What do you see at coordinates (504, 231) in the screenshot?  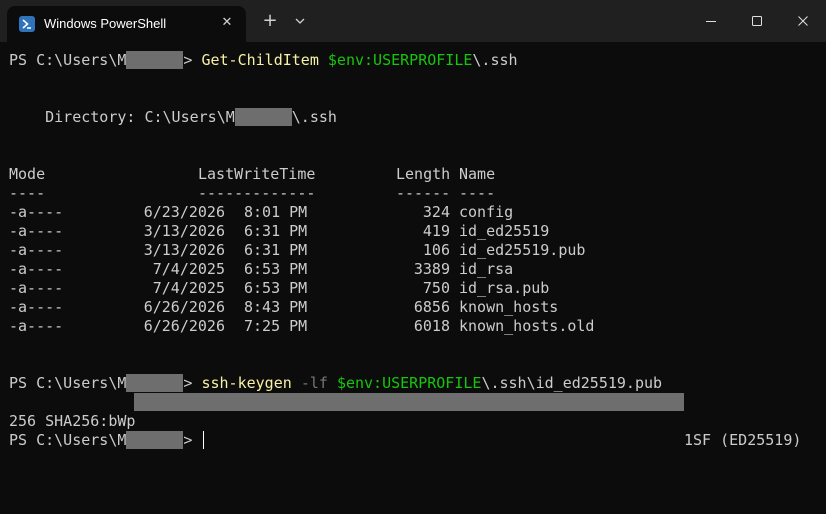 I see `row-name: id_ed25519` at bounding box center [504, 231].